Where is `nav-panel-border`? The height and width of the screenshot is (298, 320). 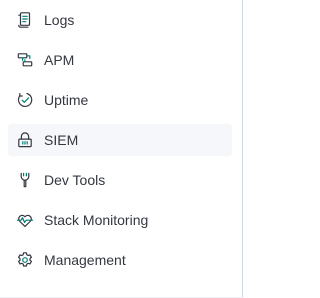
nav-panel-border is located at coordinates (242, 149).